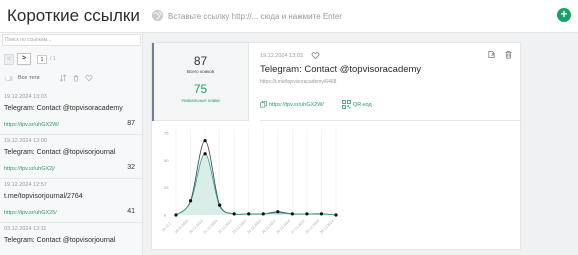  I want to click on pagination: < > 1 / 1, so click(30, 59).